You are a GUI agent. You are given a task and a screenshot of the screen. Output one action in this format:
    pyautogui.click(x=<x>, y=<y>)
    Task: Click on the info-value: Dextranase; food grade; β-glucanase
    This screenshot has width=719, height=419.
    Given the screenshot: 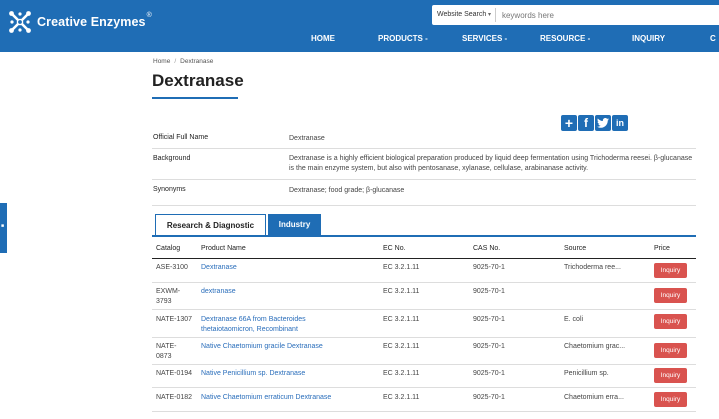 What is the action you would take?
    pyautogui.click(x=347, y=190)
    